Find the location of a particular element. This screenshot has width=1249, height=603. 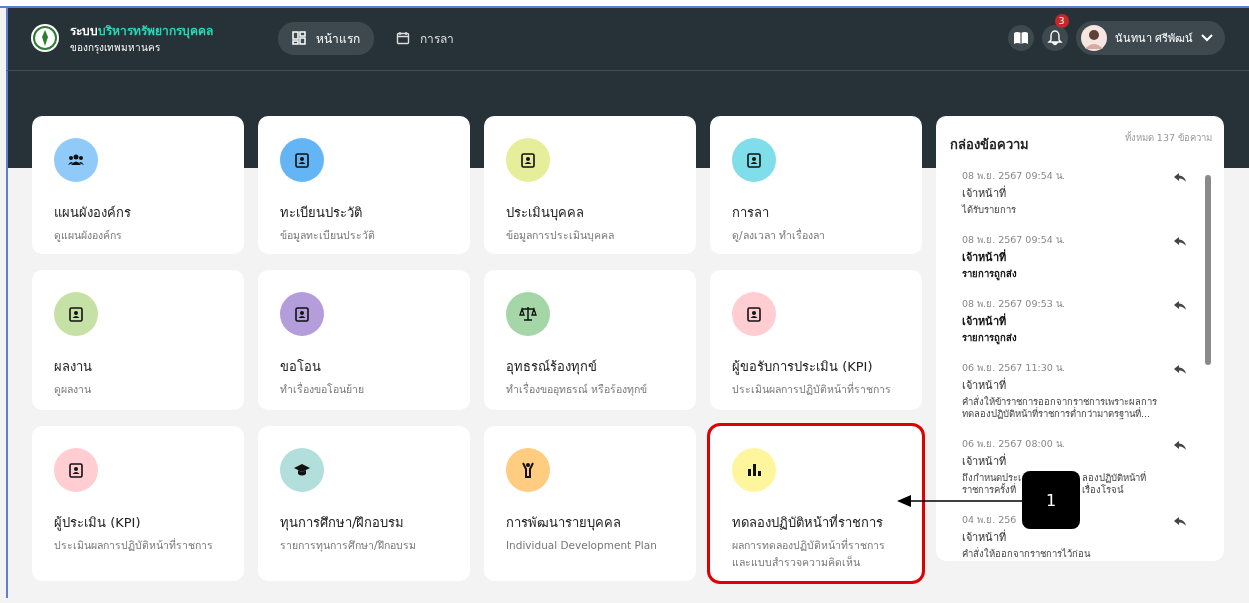

card-description: รายการทุนการศึกษา/ฝึกอบรม is located at coordinates (348, 546).